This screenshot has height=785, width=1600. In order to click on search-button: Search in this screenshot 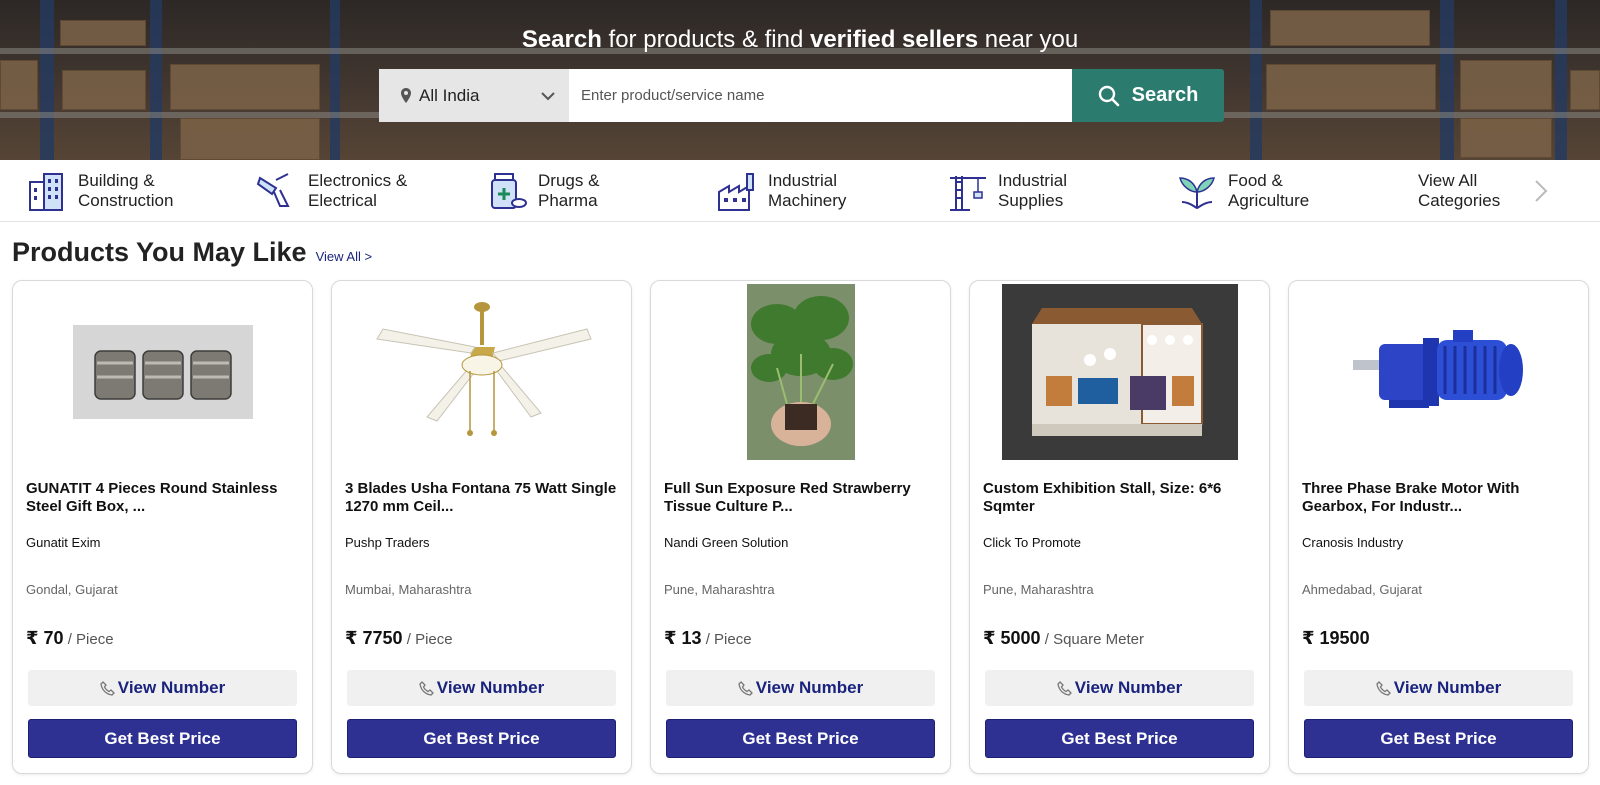, I will do `click(1148, 95)`.